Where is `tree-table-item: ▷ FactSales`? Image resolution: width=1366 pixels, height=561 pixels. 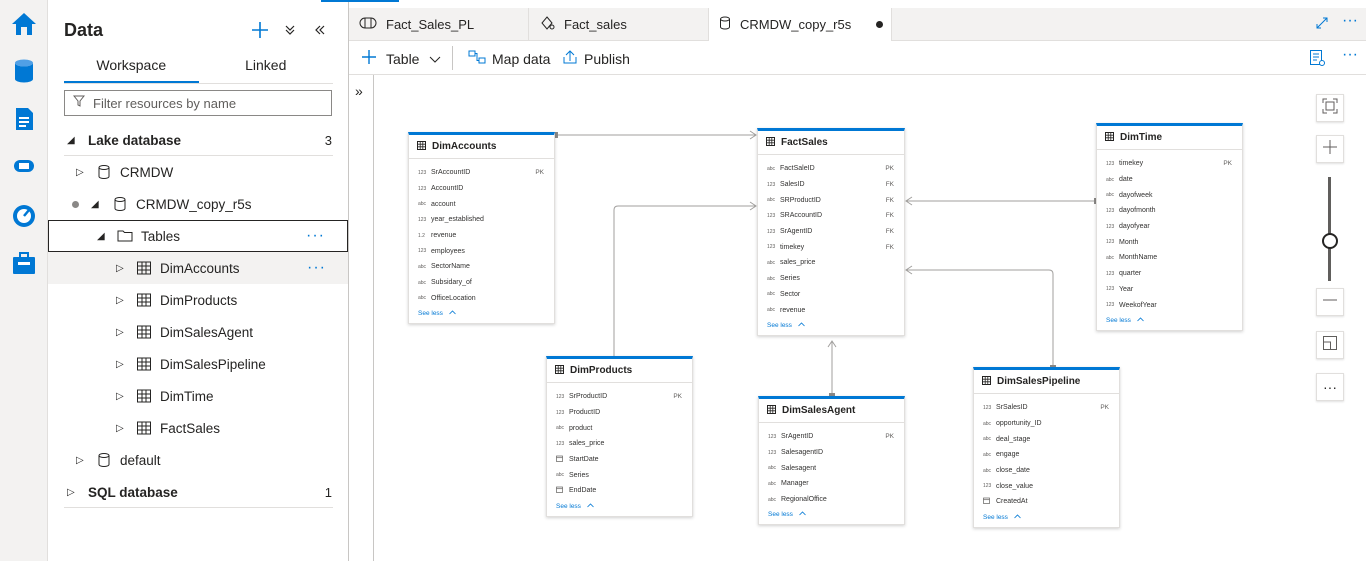
tree-table-item: ▷ FactSales is located at coordinates (198, 428).